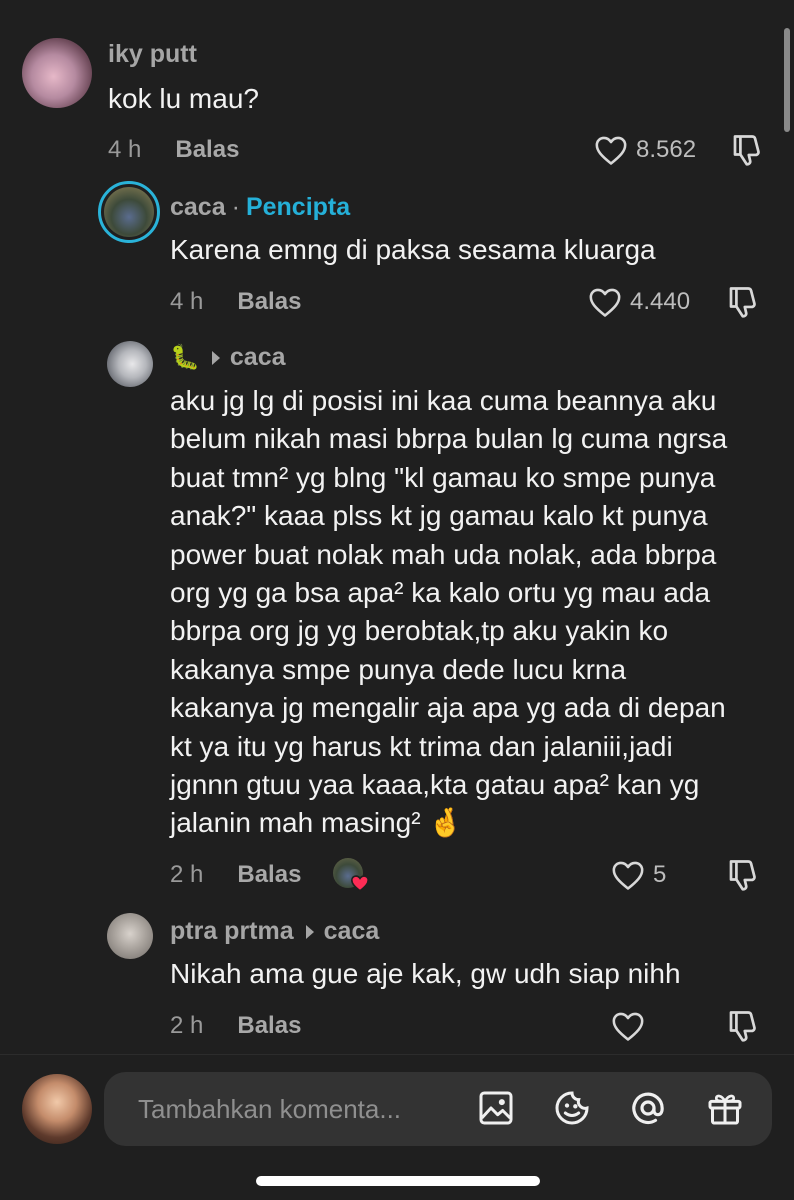 This screenshot has height=1200, width=794. I want to click on like-button: 8.562, so click(645, 150).